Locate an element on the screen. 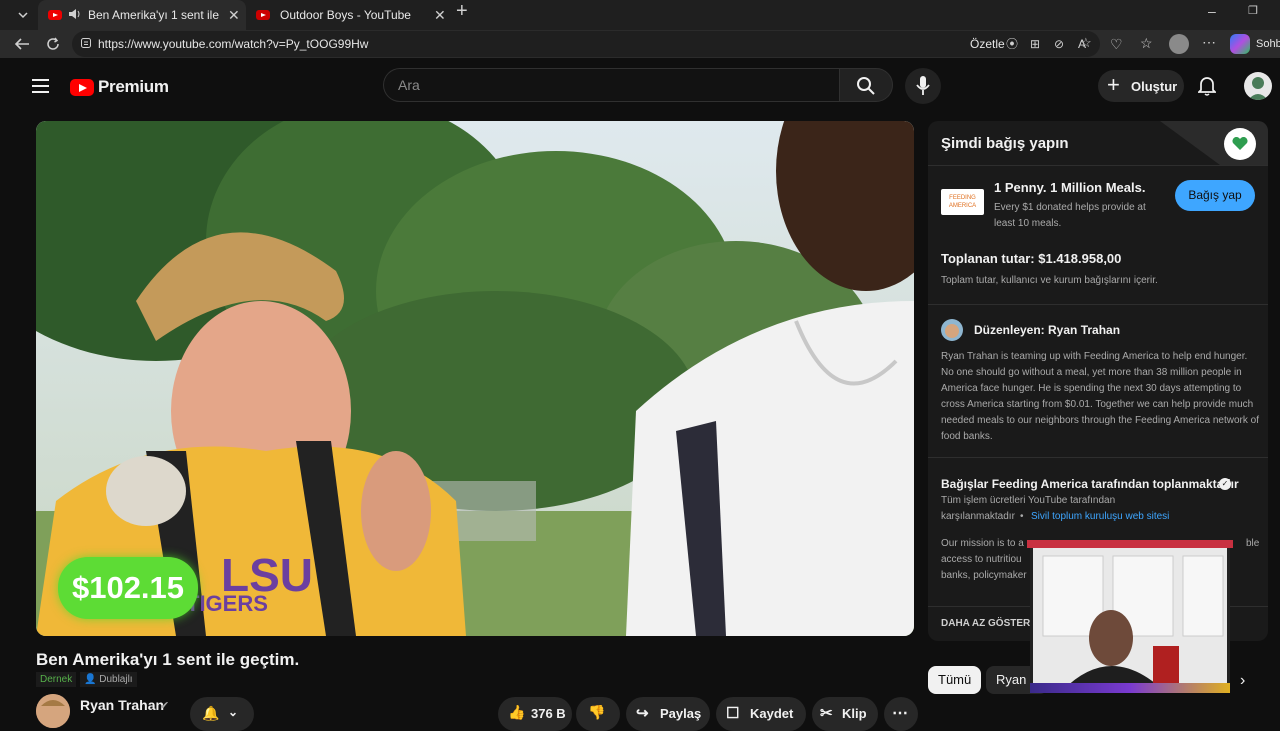 The height and width of the screenshot is (731, 1280). scissors-icon: ✂ is located at coordinates (826, 713).